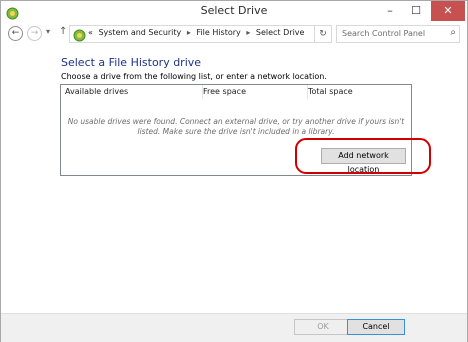 Image resolution: width=468 pixels, height=342 pixels. Describe the element at coordinates (323, 327) in the screenshot. I see `ok-button: OK` at that location.